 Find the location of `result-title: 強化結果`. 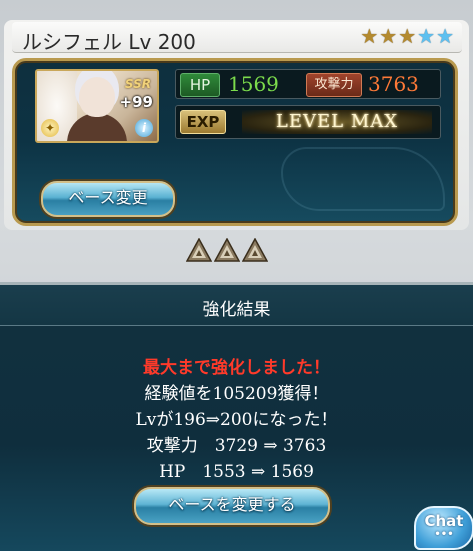

result-title: 強化結果 is located at coordinates (236, 310).